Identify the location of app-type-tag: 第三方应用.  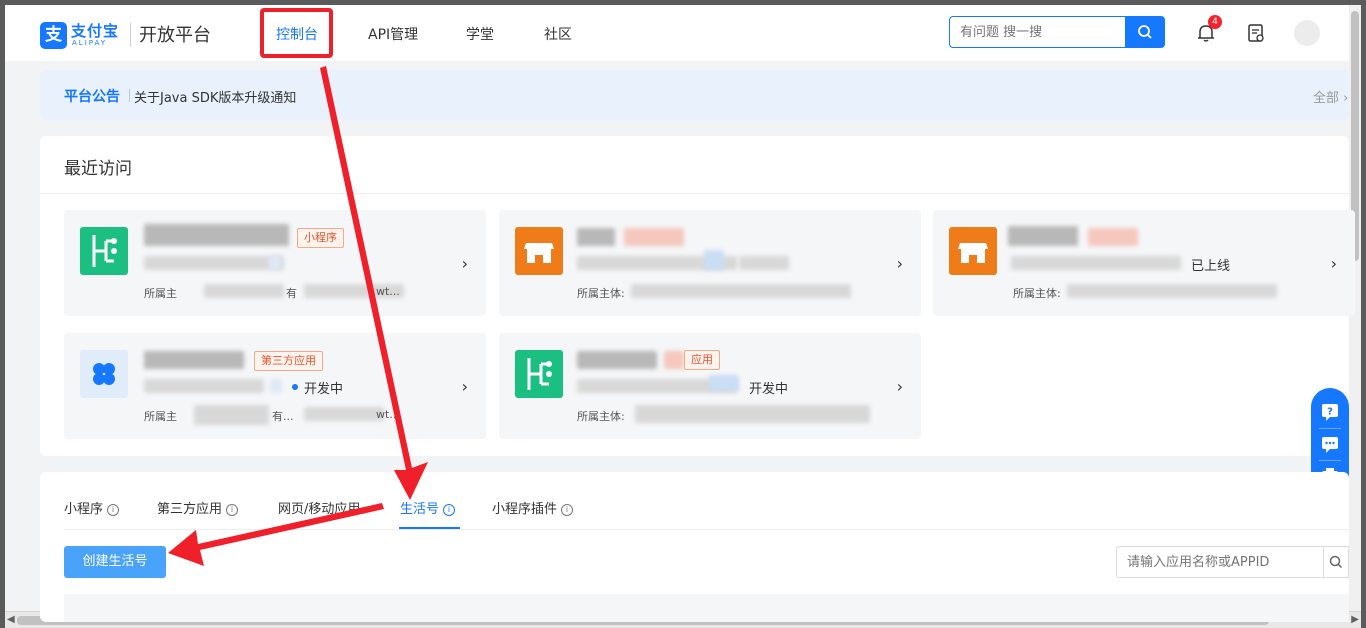
(288, 361).